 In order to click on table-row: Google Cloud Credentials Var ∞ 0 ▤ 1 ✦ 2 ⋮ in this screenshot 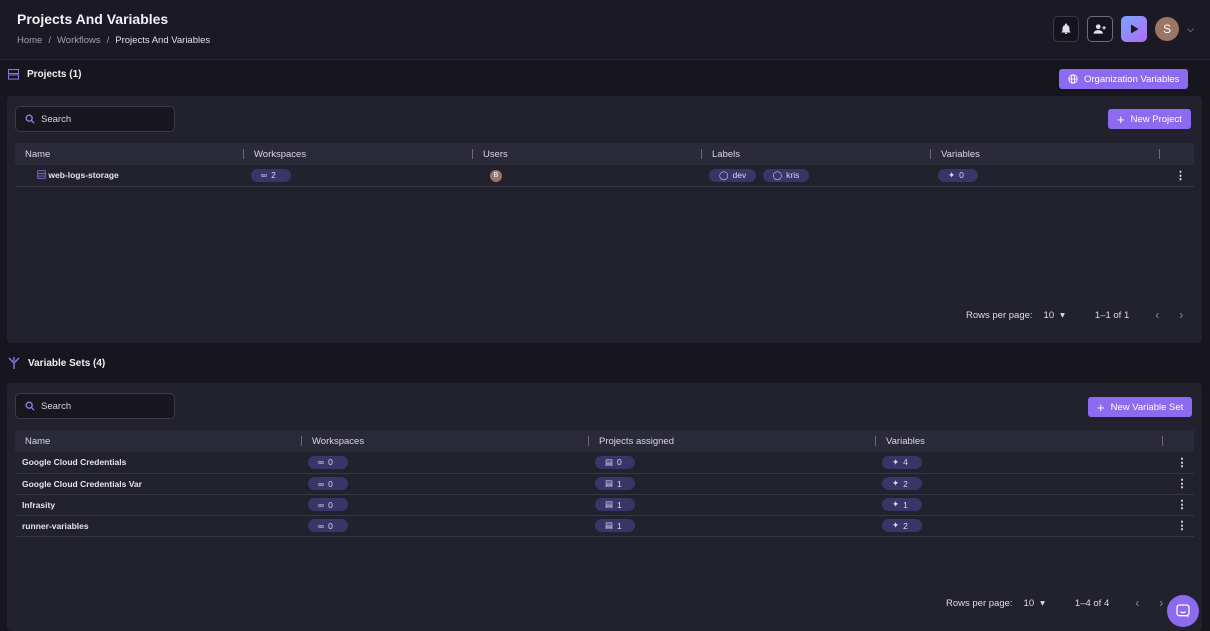, I will do `click(604, 484)`.